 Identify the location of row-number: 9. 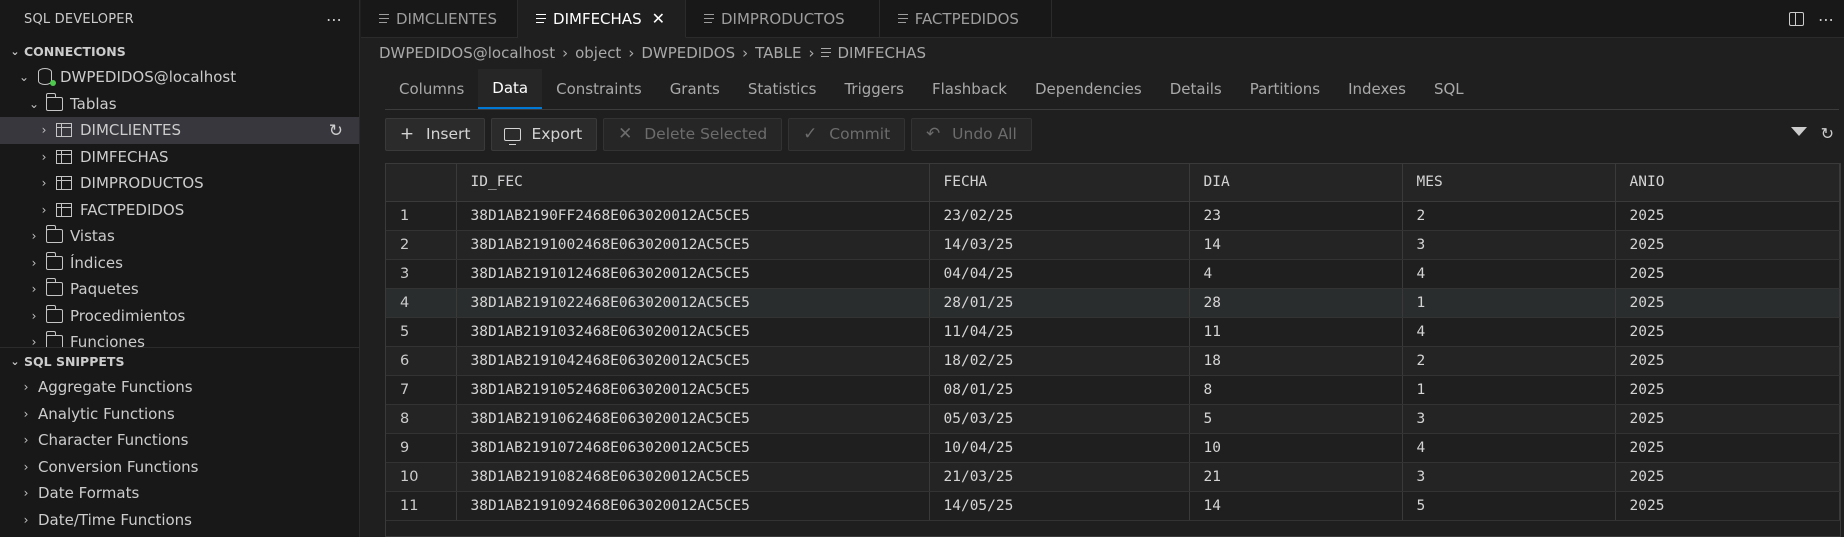
(421, 448).